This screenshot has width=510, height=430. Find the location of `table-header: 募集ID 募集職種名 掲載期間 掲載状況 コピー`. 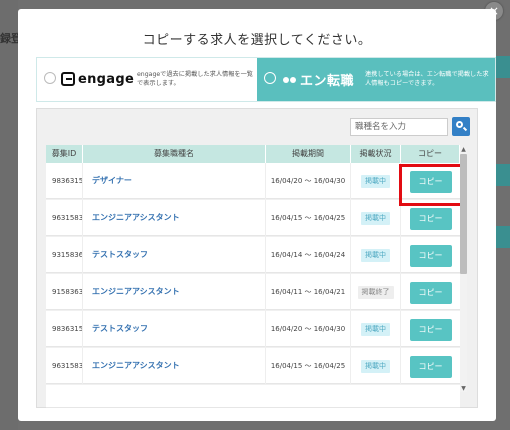

table-header: 募集ID 募集職種名 掲載期間 掲載状況 コピー is located at coordinates (253, 154).